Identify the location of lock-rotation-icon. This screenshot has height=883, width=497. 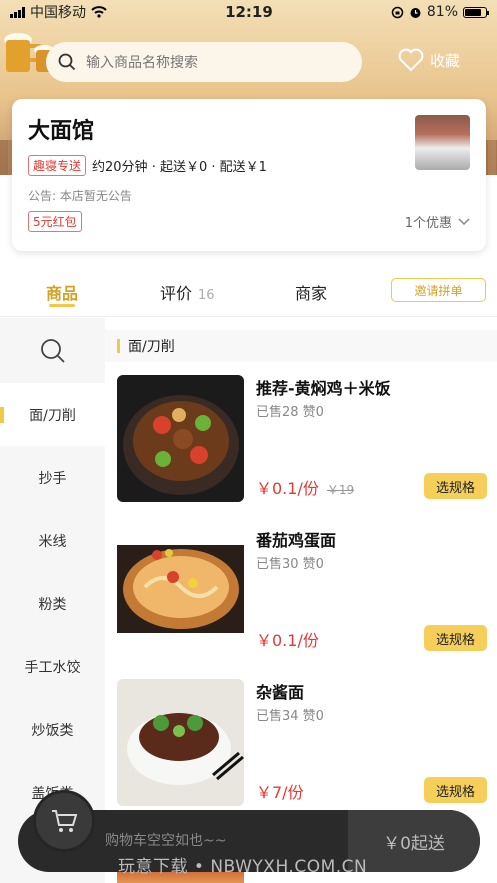
(397, 12).